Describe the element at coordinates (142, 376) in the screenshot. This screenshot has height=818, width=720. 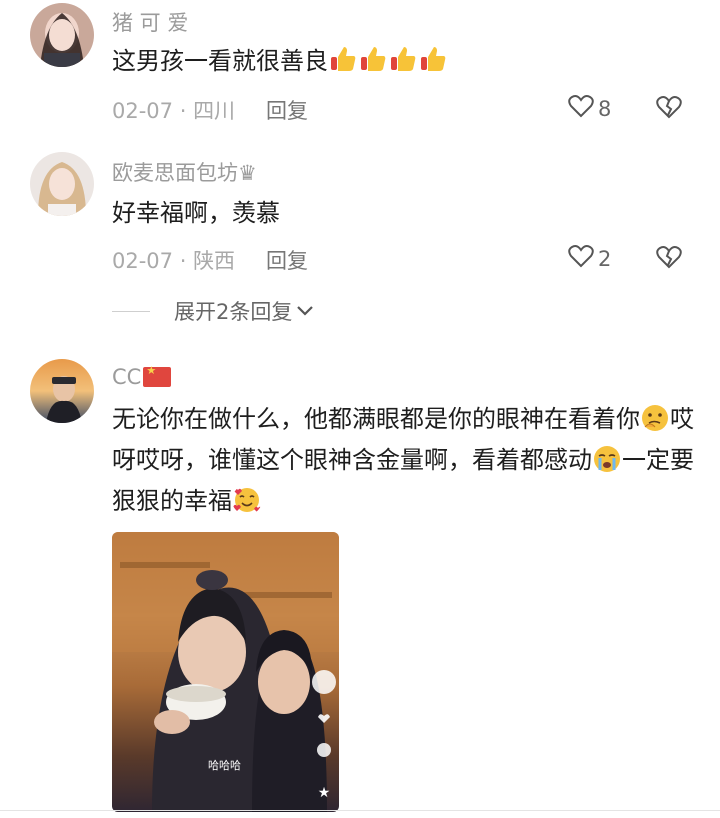
I see `username: CC` at that location.